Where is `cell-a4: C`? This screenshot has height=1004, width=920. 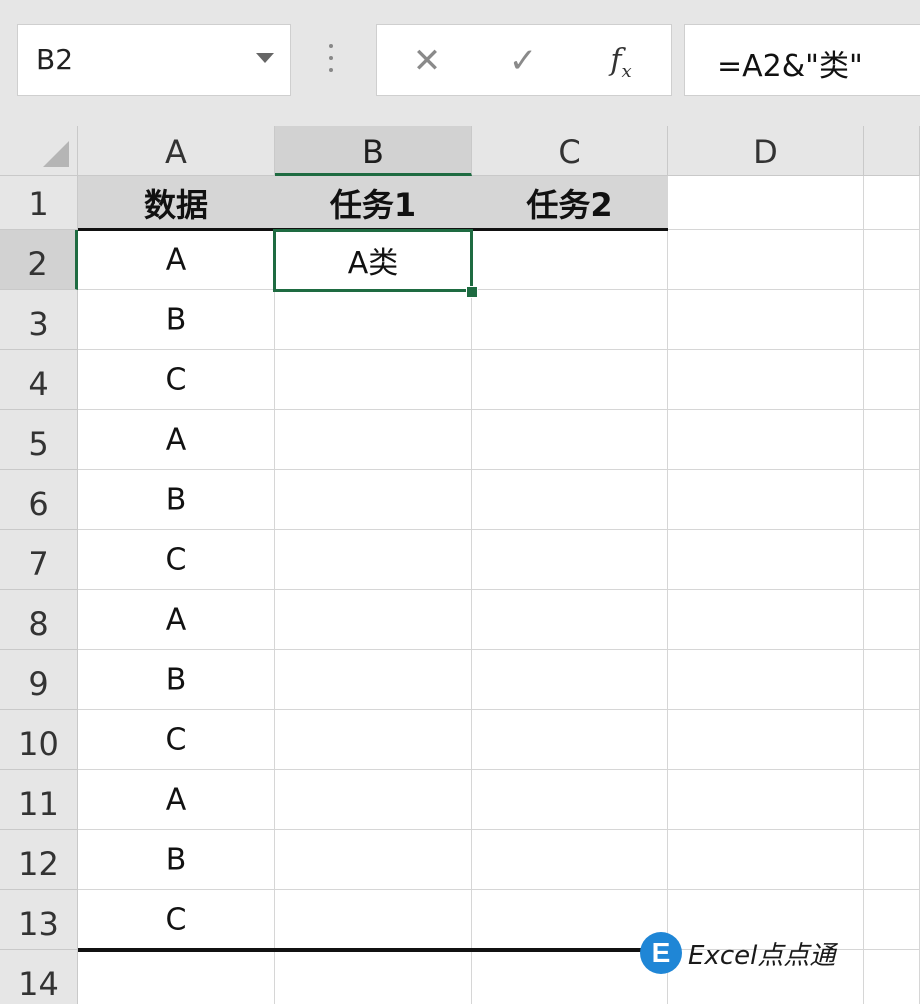
cell-a4: C is located at coordinates (176, 380).